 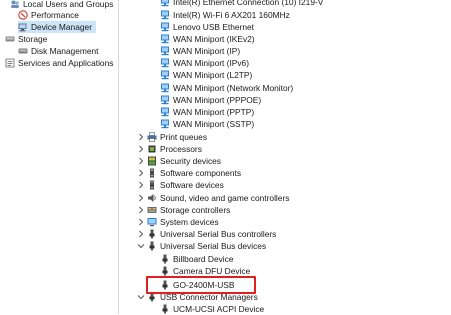 What do you see at coordinates (214, 27) in the screenshot?
I see `device-label: Lenovo USB Ethernet` at bounding box center [214, 27].